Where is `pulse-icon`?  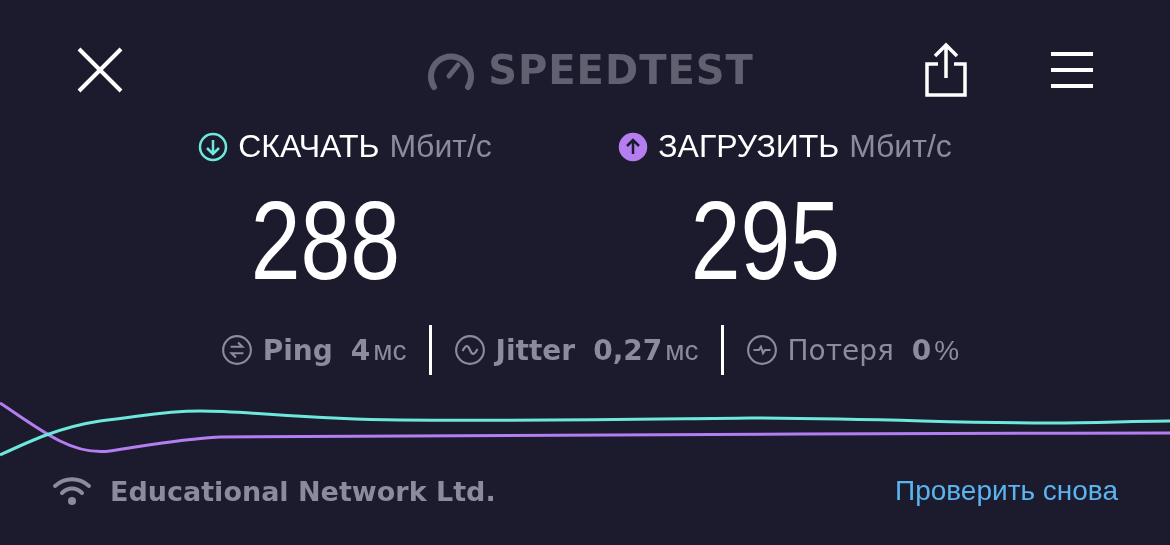
pulse-icon is located at coordinates (761, 350).